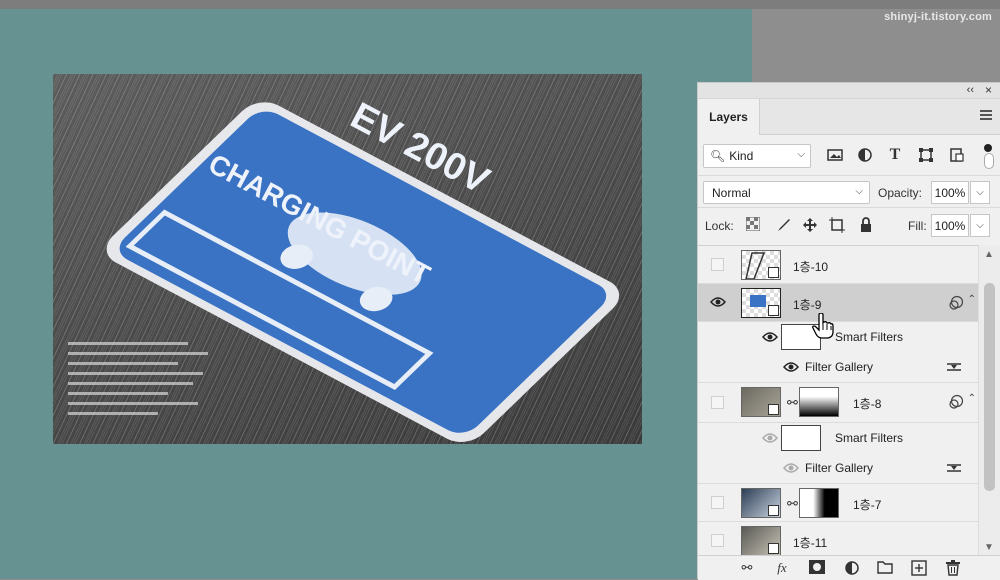 The width and height of the screenshot is (1000, 580). What do you see at coordinates (835, 155) in the screenshot?
I see `image-filter-icon` at bounding box center [835, 155].